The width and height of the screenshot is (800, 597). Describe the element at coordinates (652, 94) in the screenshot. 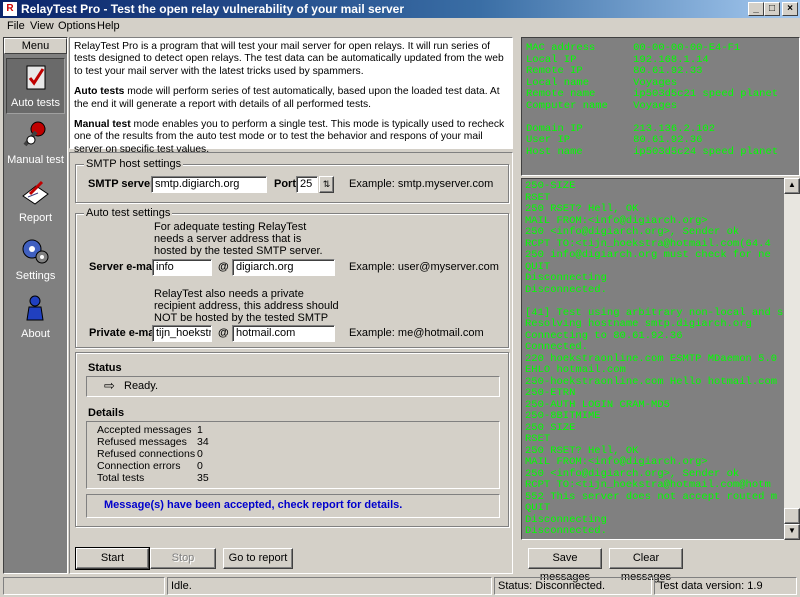

I see `log-line: Remote name ip503d5c21 speed planet` at that location.